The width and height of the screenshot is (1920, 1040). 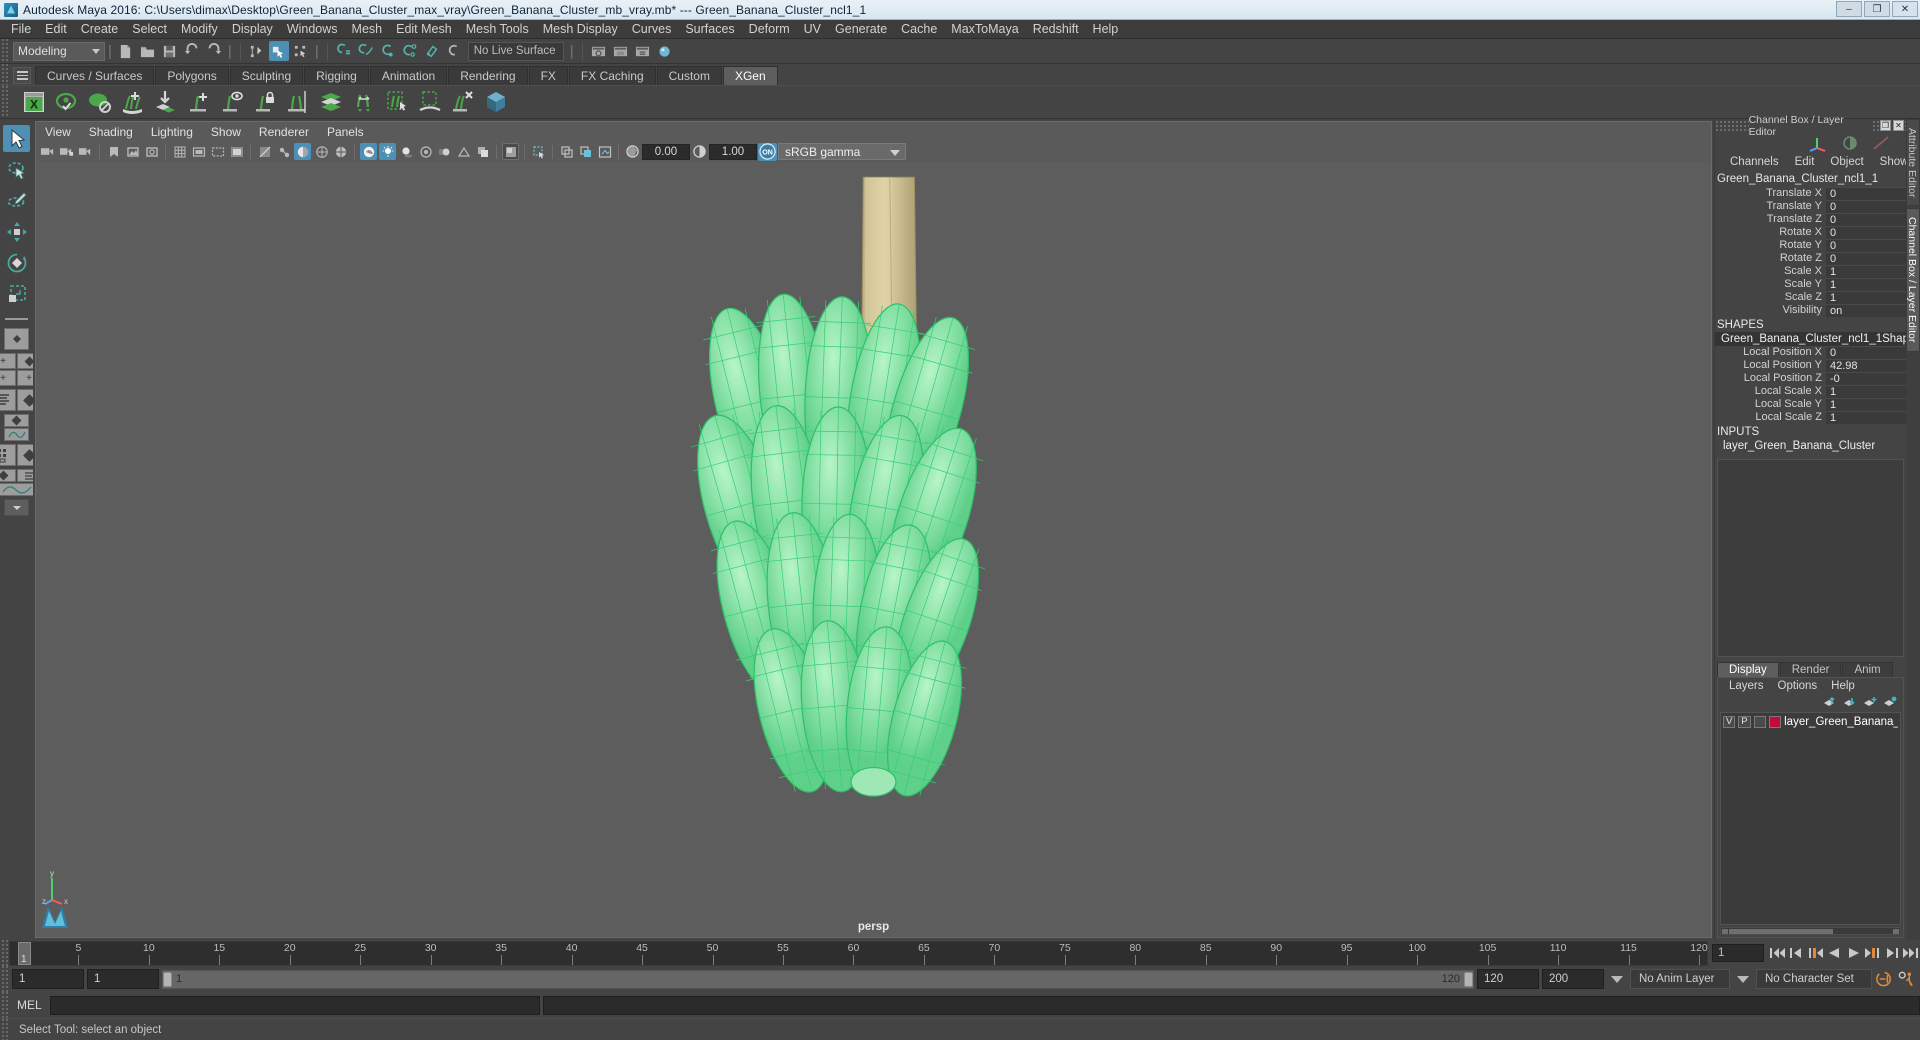 What do you see at coordinates (165, 102) in the screenshot?
I see `xgen-import-icon` at bounding box center [165, 102].